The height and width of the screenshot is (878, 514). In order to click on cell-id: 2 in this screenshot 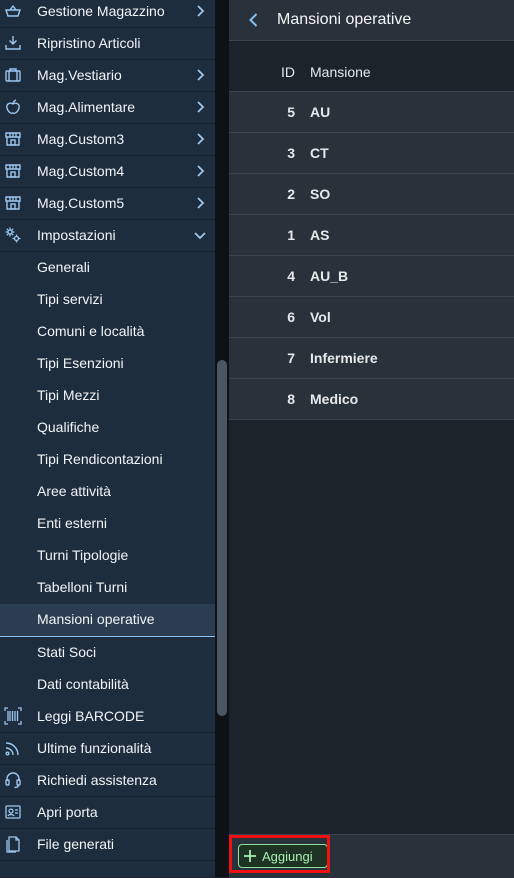, I will do `click(291, 194)`.